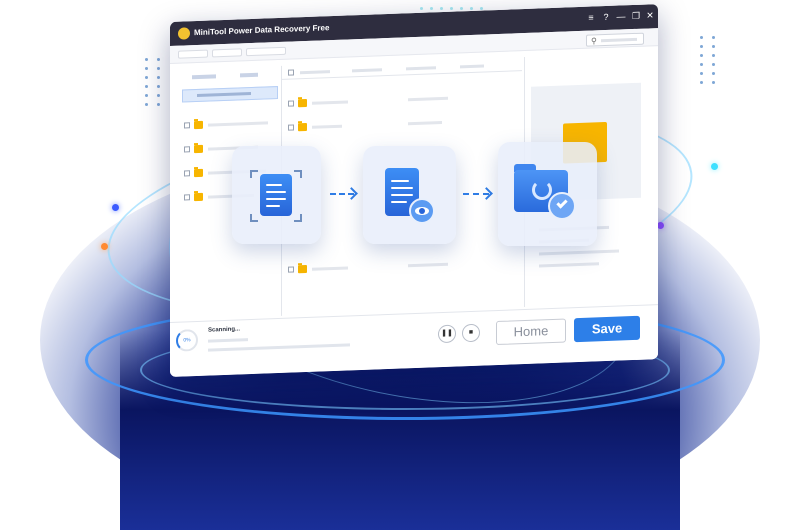 Image resolution: width=794 pixels, height=530 pixels. I want to click on sidebar-item-selected, so click(230, 94).